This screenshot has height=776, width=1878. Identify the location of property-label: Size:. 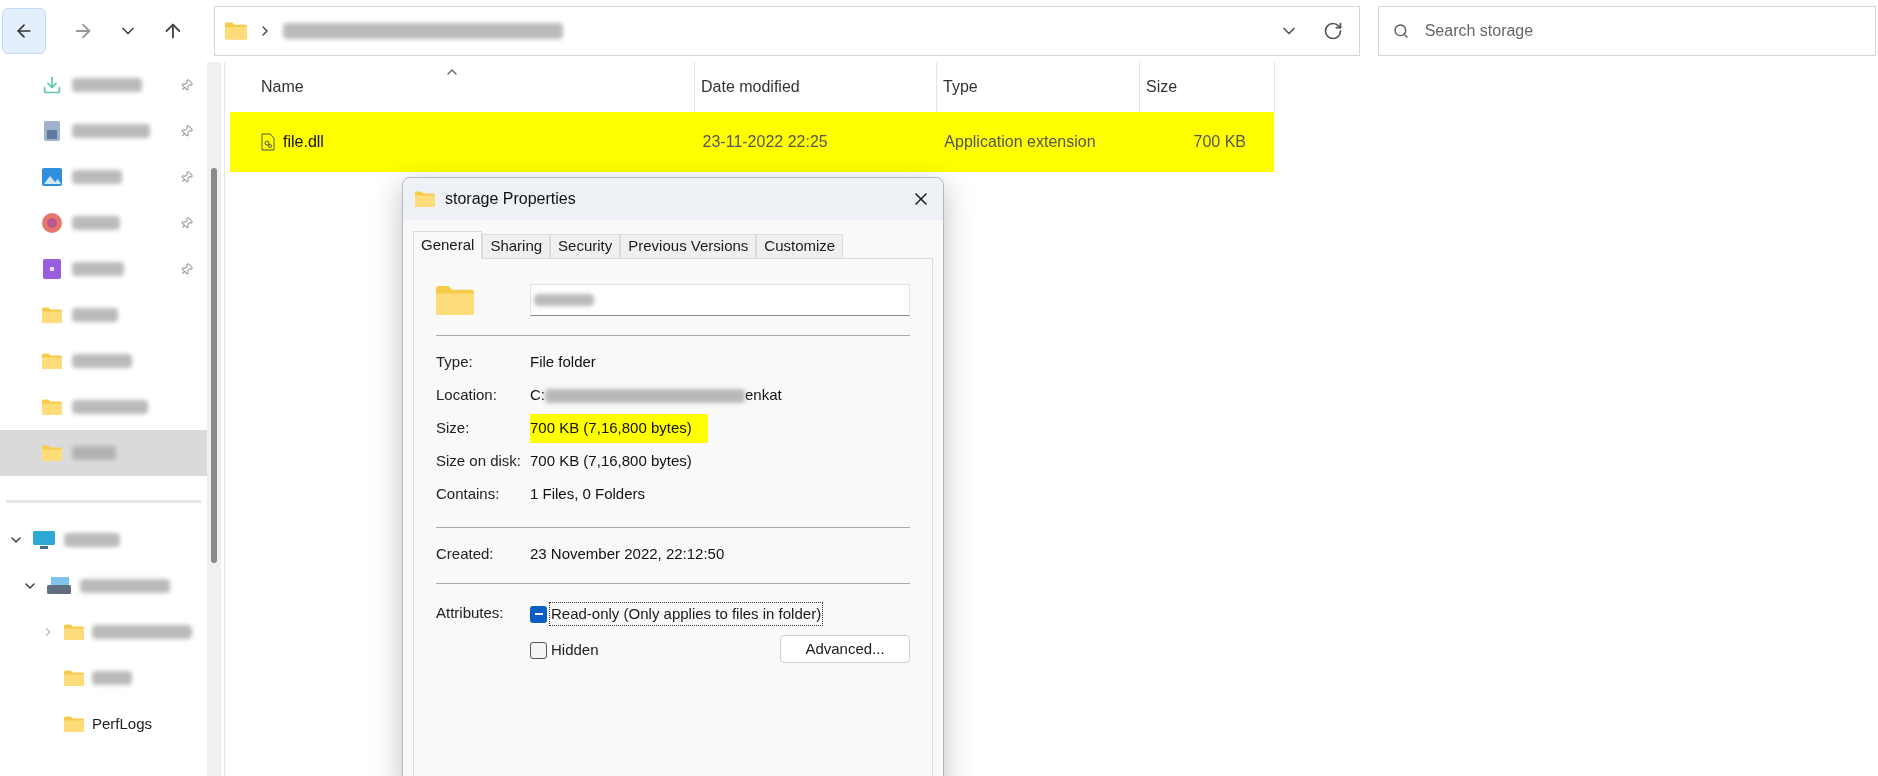
(453, 428).